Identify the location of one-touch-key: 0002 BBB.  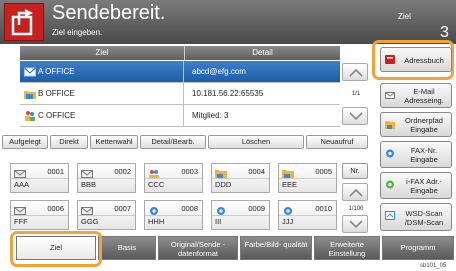
(106, 178).